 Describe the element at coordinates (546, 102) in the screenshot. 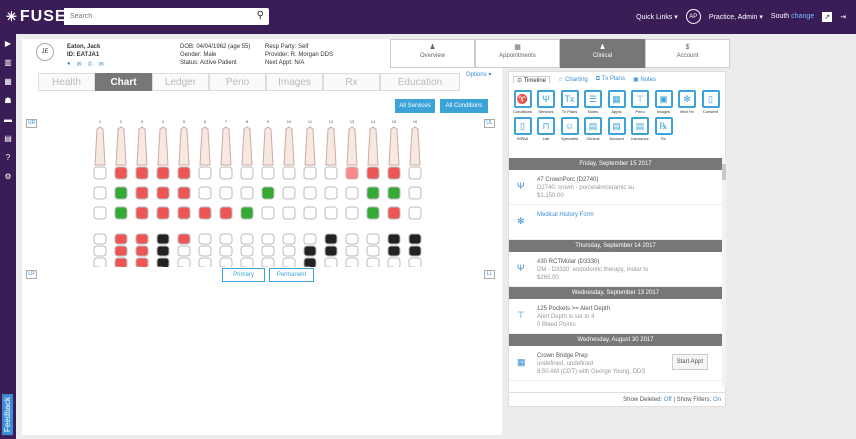

I see `shortcut-services: Ψ Services` at that location.